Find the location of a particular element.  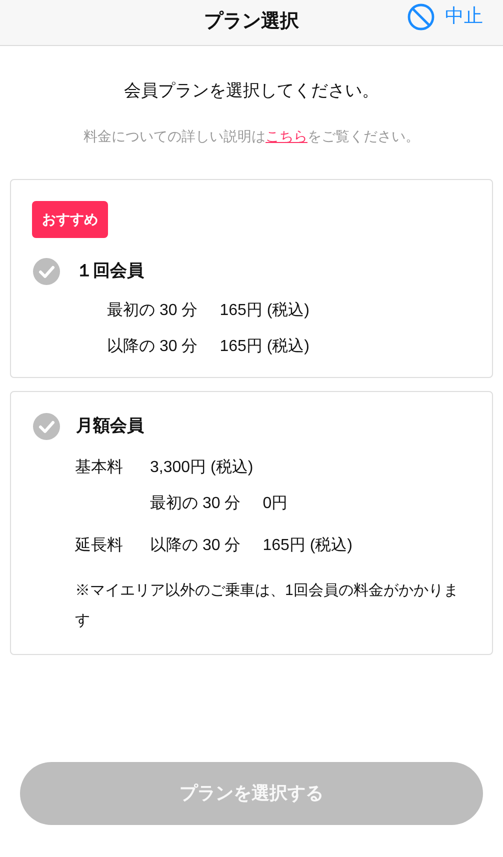

note-text: ※マイエリア以外のご乗車は、1回会員の料金がかかります is located at coordinates (267, 605).